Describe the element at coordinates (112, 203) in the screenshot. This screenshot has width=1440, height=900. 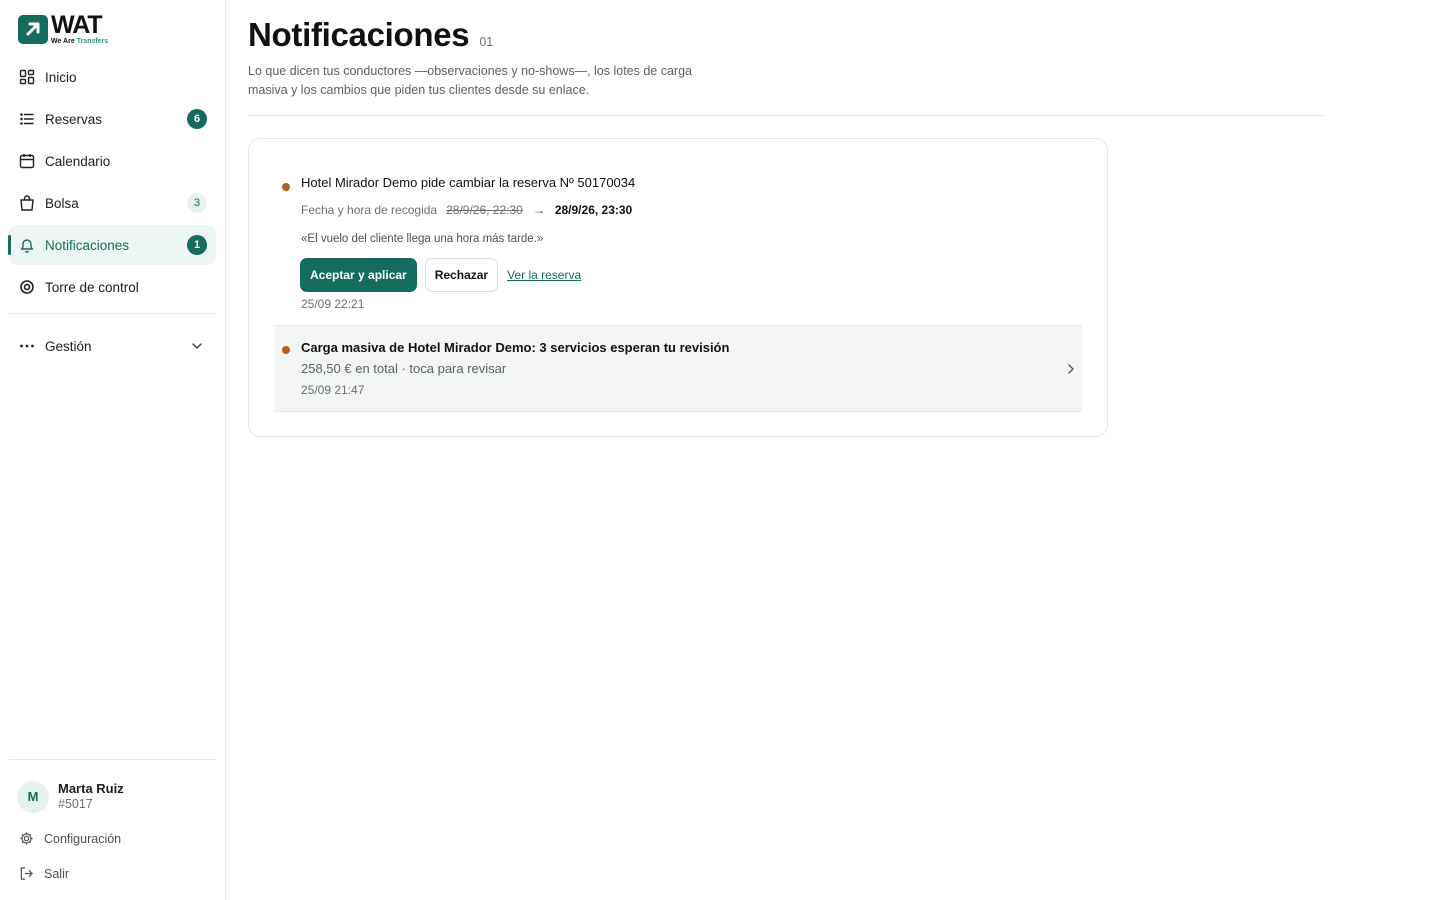
I see `sidebar-item-bolsa: Bolsa 3` at that location.